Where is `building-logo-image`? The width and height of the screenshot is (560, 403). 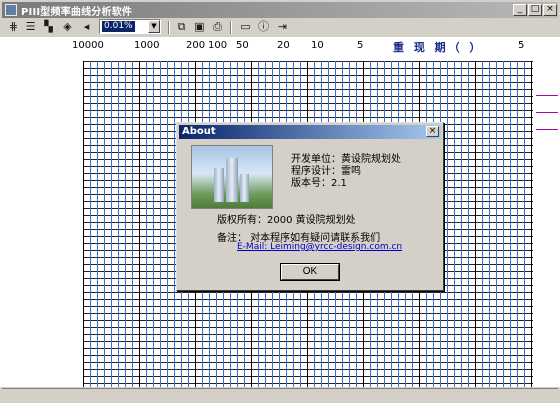 building-logo-image is located at coordinates (232, 177).